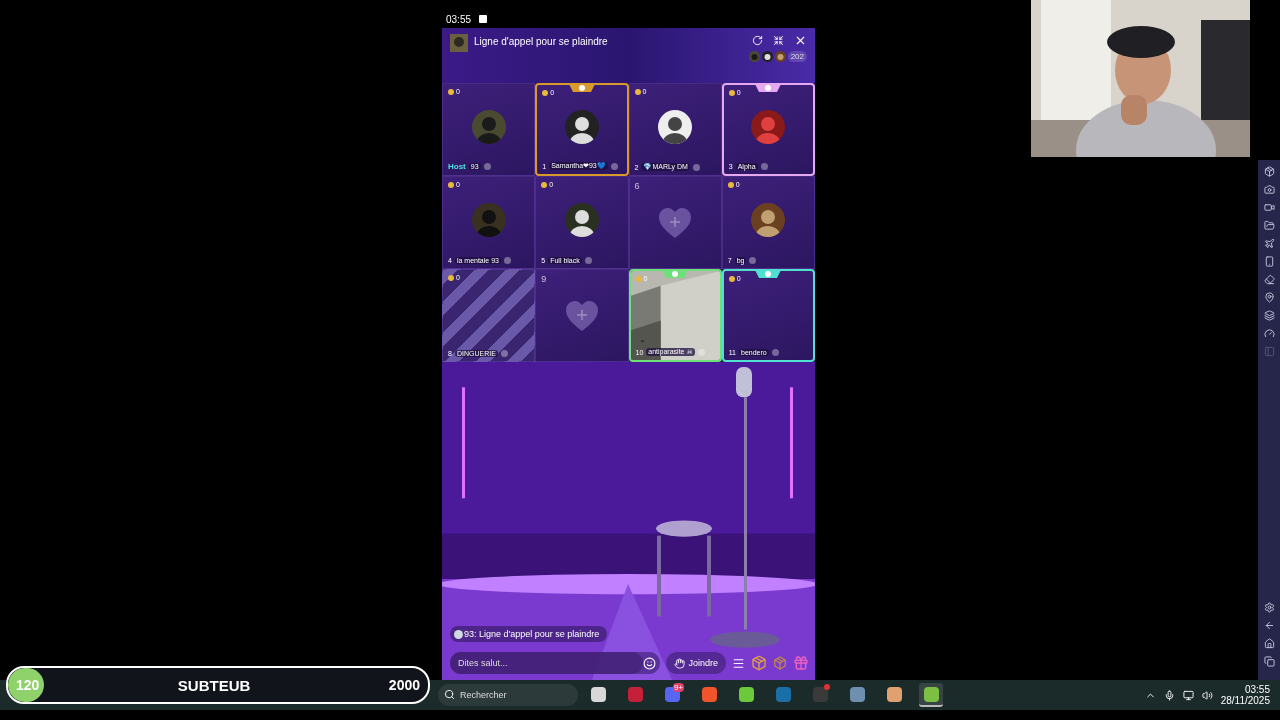 The image size is (1280, 720). Describe the element at coordinates (214, 685) in the screenshot. I see `goal-label: SUBTEUB` at that location.